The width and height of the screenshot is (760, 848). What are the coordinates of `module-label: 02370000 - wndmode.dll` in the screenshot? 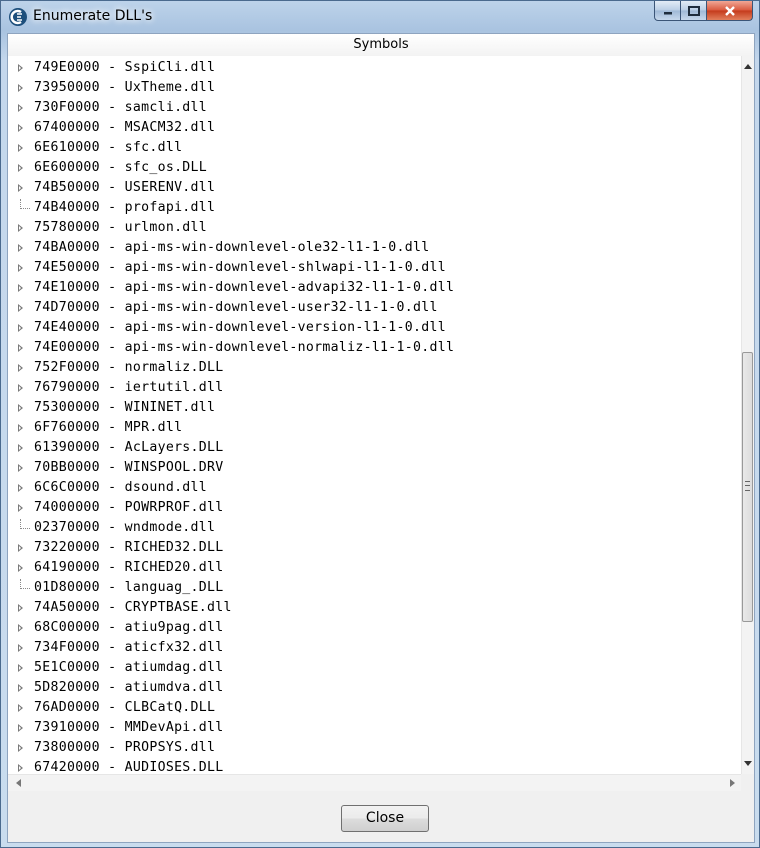 It's located at (125, 527).